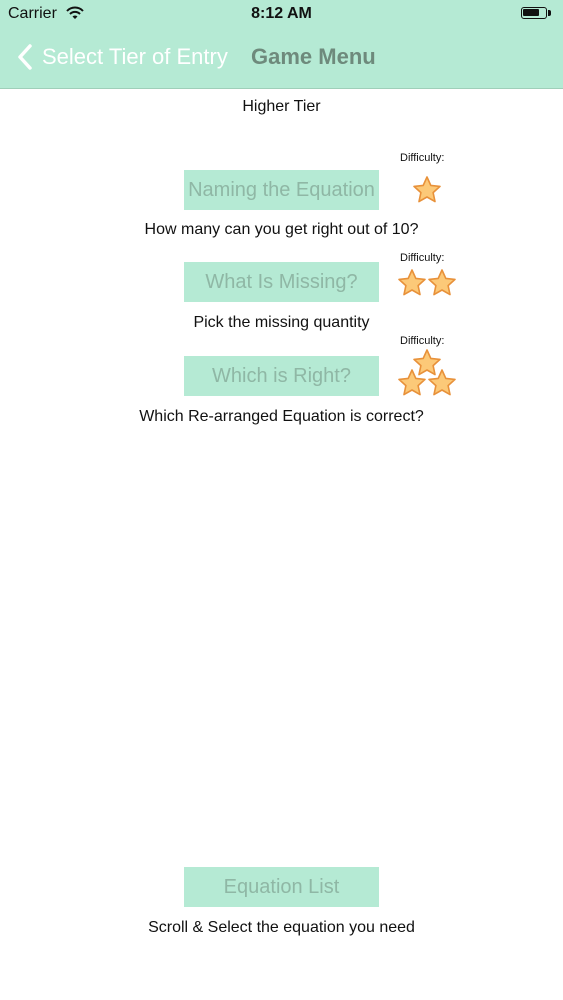 The width and height of the screenshot is (563, 1000). Describe the element at coordinates (281, 416) in the screenshot. I see `game-description: Which Re-arranged Equation is correct?` at that location.